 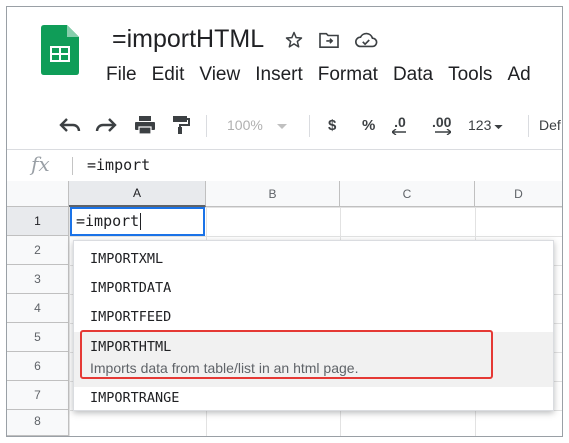 I want to click on row-header-4: 4, so click(x=38, y=308).